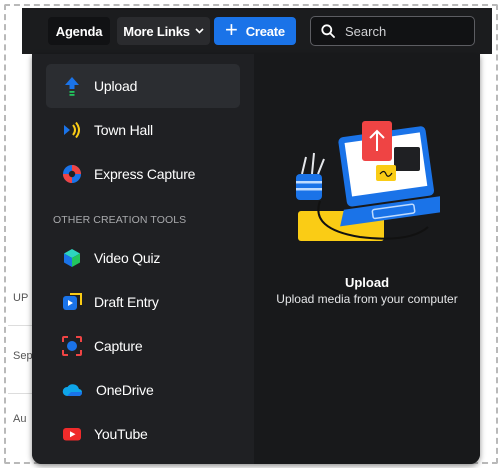 The height and width of the screenshot is (468, 502). I want to click on menu-item-capture: Capture, so click(143, 346).